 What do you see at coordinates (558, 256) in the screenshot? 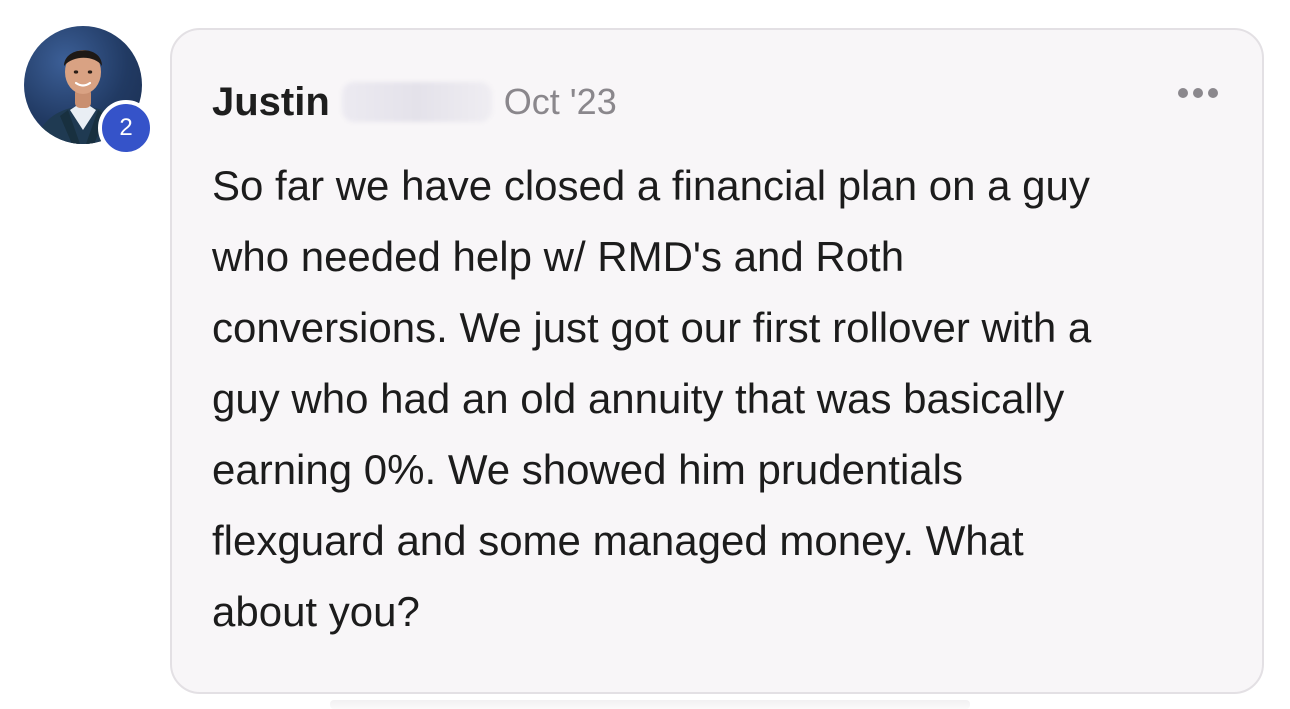
I see `post-body-line: who needed help w/ RMD's and Roth` at bounding box center [558, 256].